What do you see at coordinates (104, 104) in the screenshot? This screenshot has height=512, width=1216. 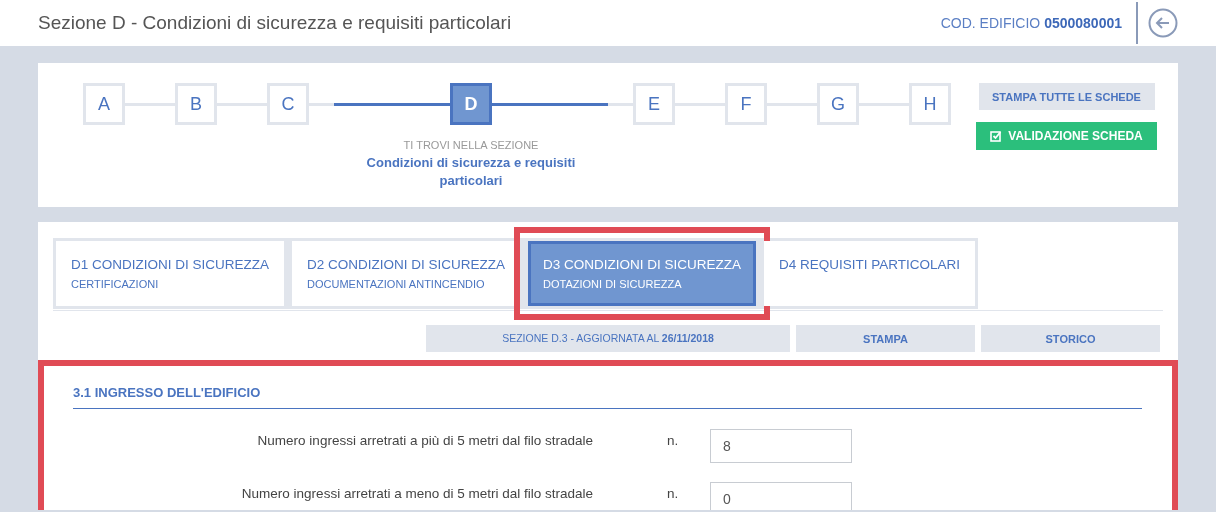 I see `step-button: A` at bounding box center [104, 104].